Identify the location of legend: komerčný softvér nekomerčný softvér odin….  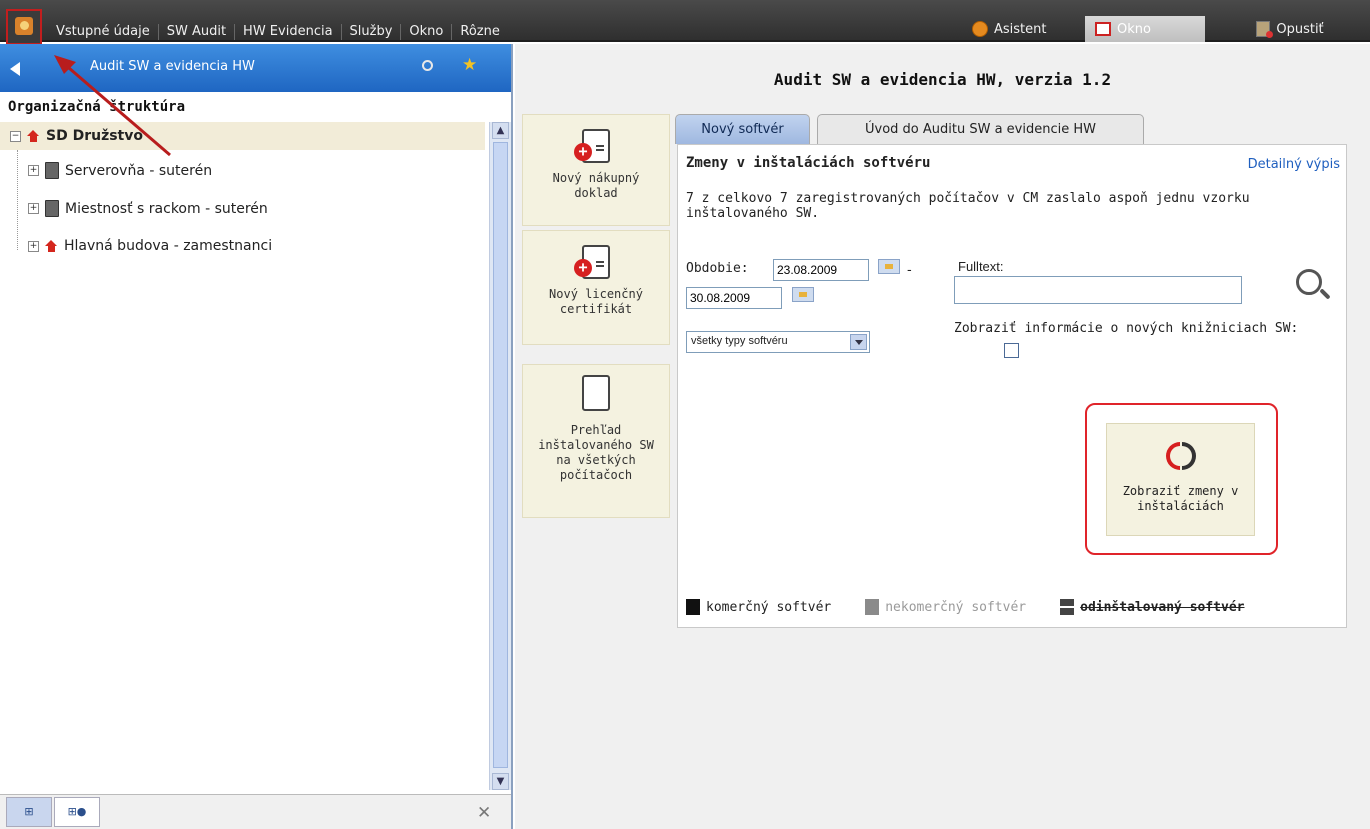
(1011, 607).